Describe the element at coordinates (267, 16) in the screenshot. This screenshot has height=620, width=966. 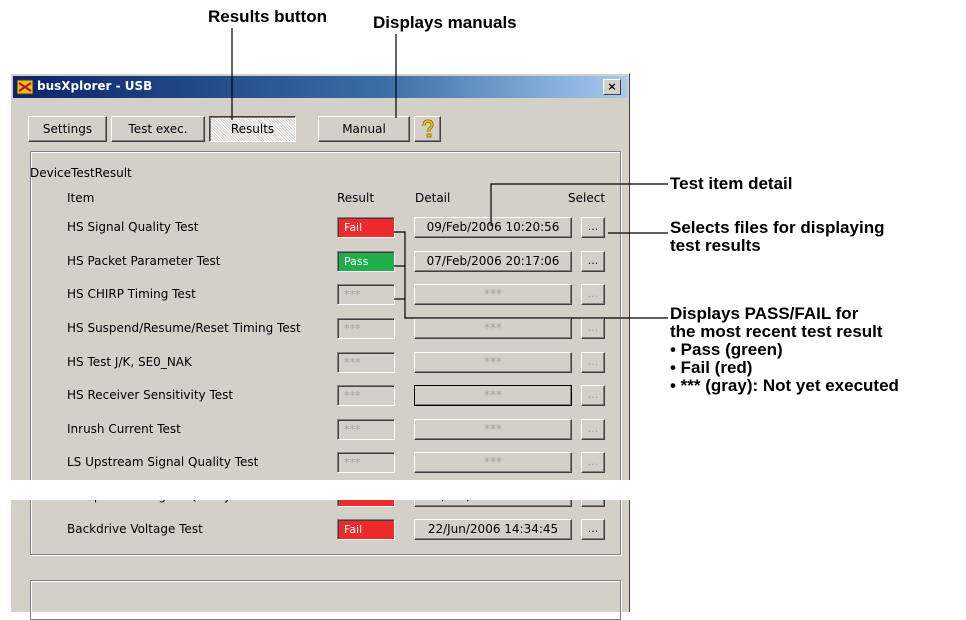
I see `results-button-callout: Results button` at that location.